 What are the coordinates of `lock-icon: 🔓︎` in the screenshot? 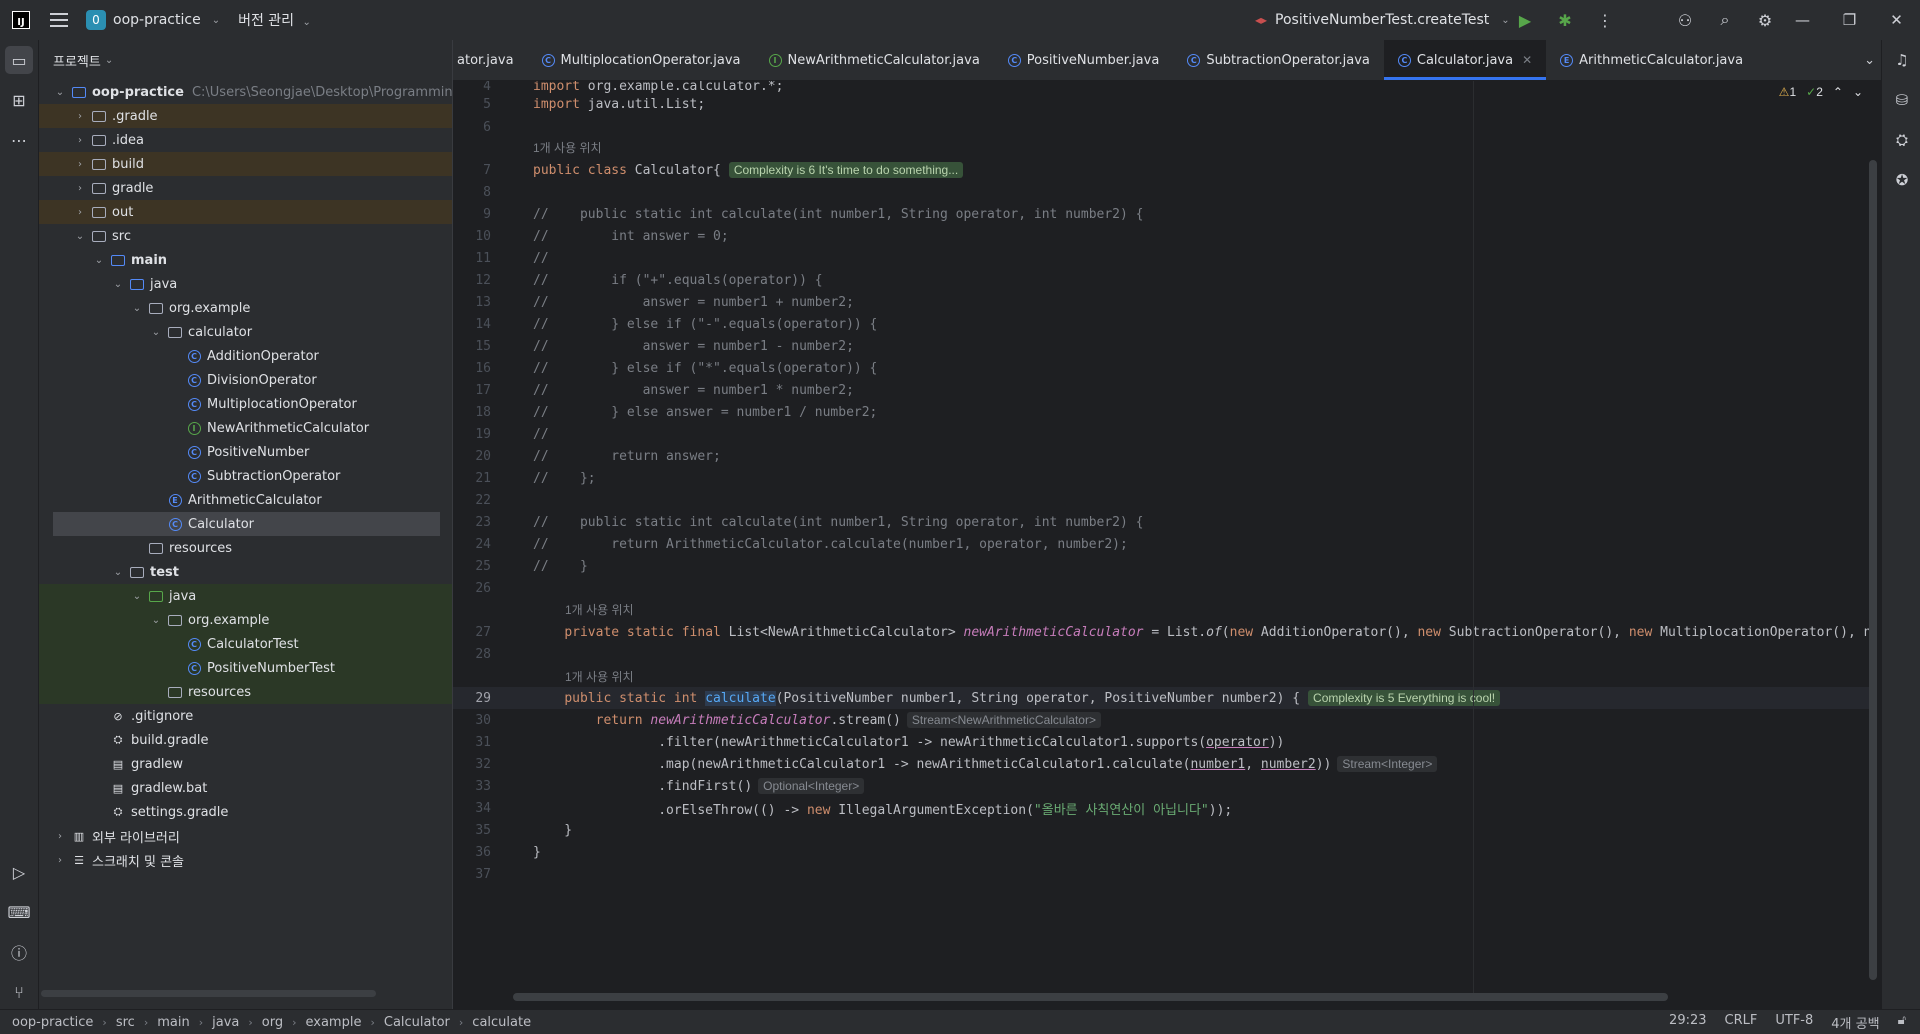 It's located at (1902, 1022).